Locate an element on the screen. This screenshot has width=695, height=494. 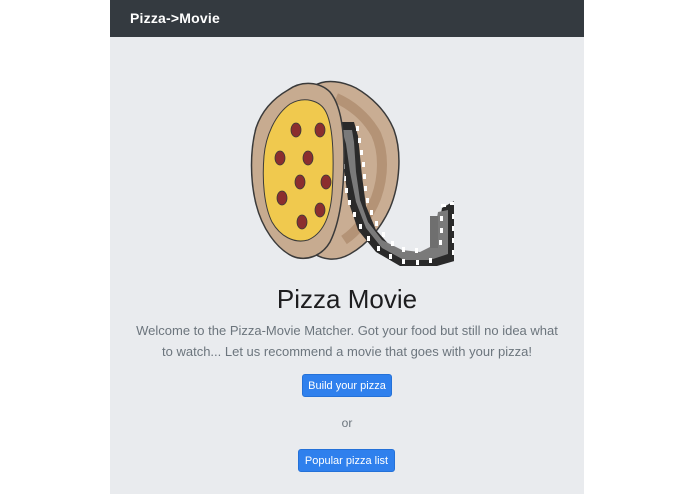
build-pizza-button: Build your pizza is located at coordinates (347, 385).